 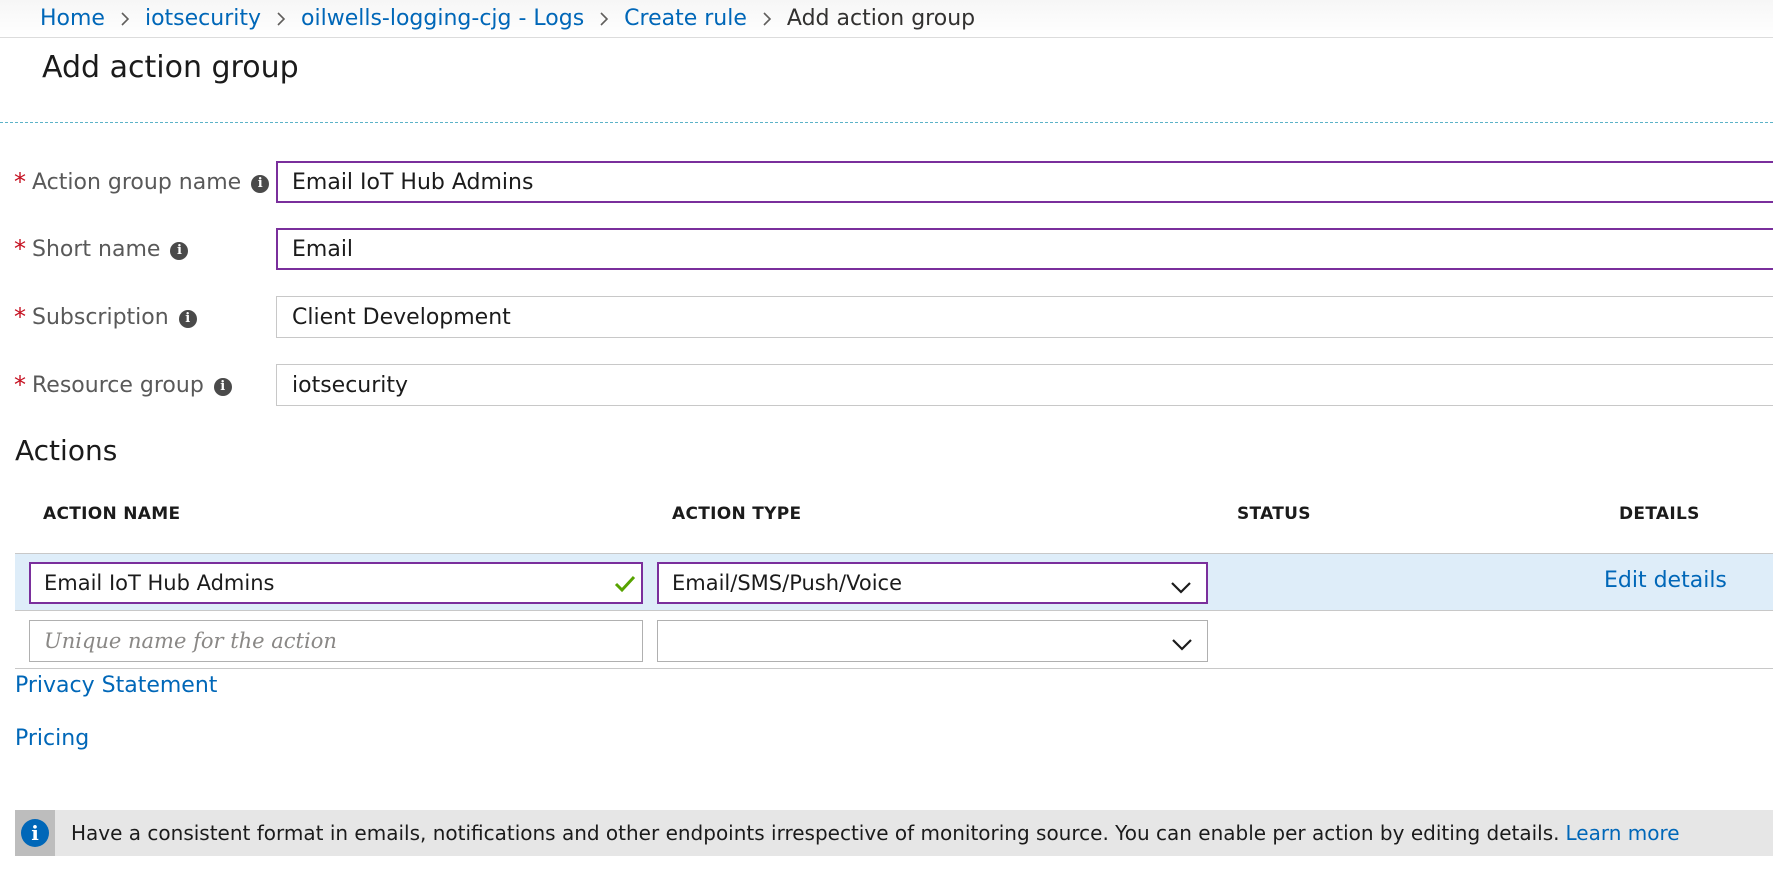 What do you see at coordinates (52, 738) in the screenshot?
I see `pricing-link: Pricing` at bounding box center [52, 738].